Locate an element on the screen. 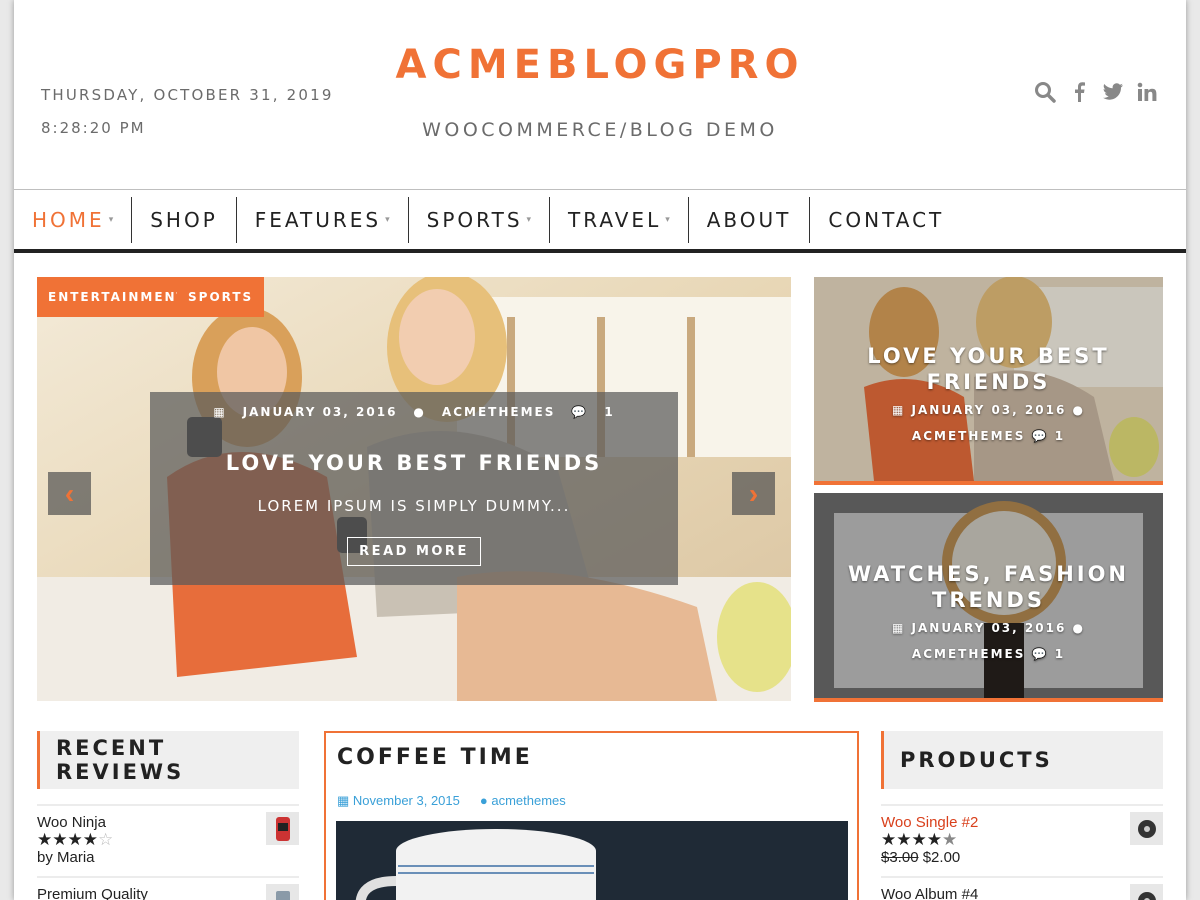 The width and height of the screenshot is (1200, 900). post-date: November 3, 2015 is located at coordinates (406, 800).